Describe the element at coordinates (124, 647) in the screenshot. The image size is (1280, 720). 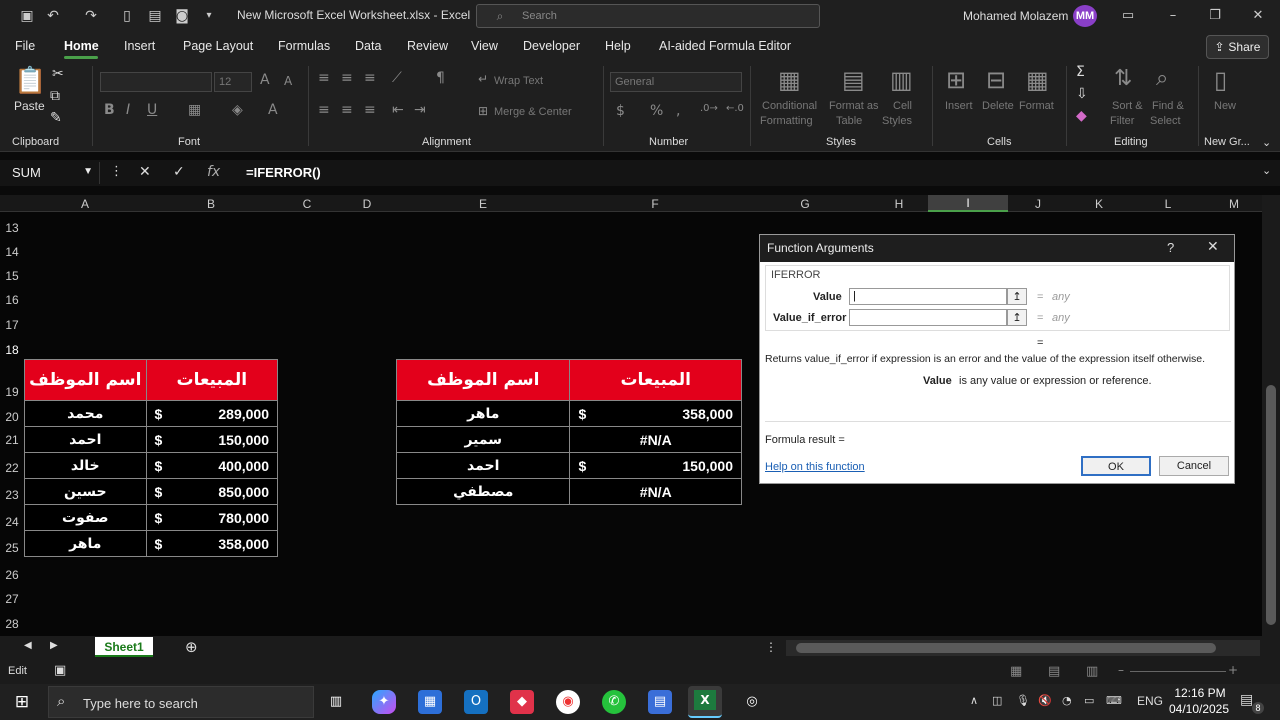
I see `sheet-tab-sheet1: Sheet1` at that location.